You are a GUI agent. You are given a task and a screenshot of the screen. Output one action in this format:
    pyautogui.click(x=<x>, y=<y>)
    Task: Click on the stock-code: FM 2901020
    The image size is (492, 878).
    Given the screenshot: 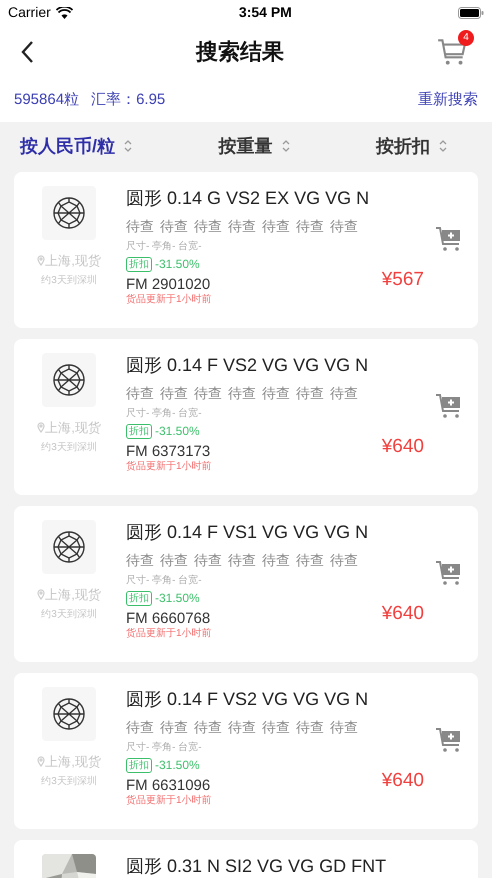 What is the action you would take?
    pyautogui.click(x=169, y=284)
    